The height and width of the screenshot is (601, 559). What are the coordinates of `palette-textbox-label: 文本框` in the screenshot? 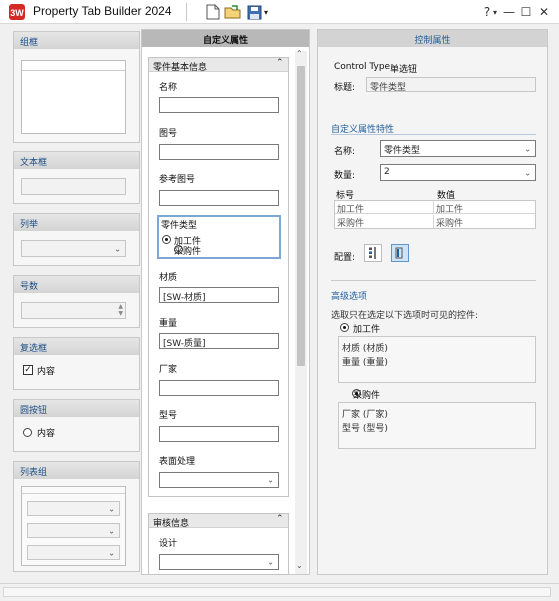 It's located at (76, 160).